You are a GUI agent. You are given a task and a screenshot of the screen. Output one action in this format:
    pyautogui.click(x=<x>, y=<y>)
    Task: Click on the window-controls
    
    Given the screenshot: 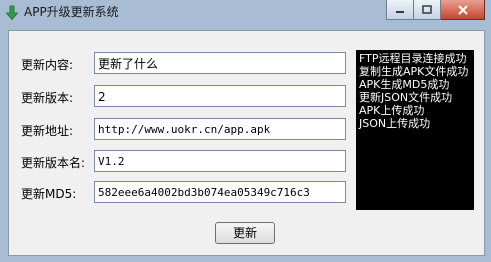 What is the action you would take?
    pyautogui.click(x=435, y=10)
    